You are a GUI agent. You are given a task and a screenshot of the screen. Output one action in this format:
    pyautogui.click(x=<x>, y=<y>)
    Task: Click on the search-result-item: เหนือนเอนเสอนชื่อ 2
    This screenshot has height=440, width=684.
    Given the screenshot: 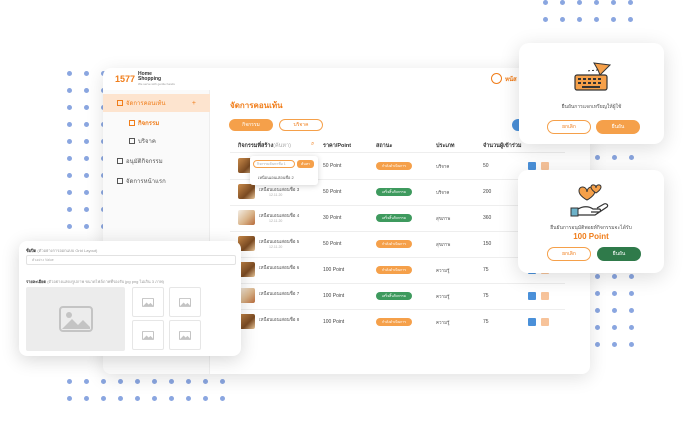 What is the action you would take?
    pyautogui.click(x=276, y=177)
    